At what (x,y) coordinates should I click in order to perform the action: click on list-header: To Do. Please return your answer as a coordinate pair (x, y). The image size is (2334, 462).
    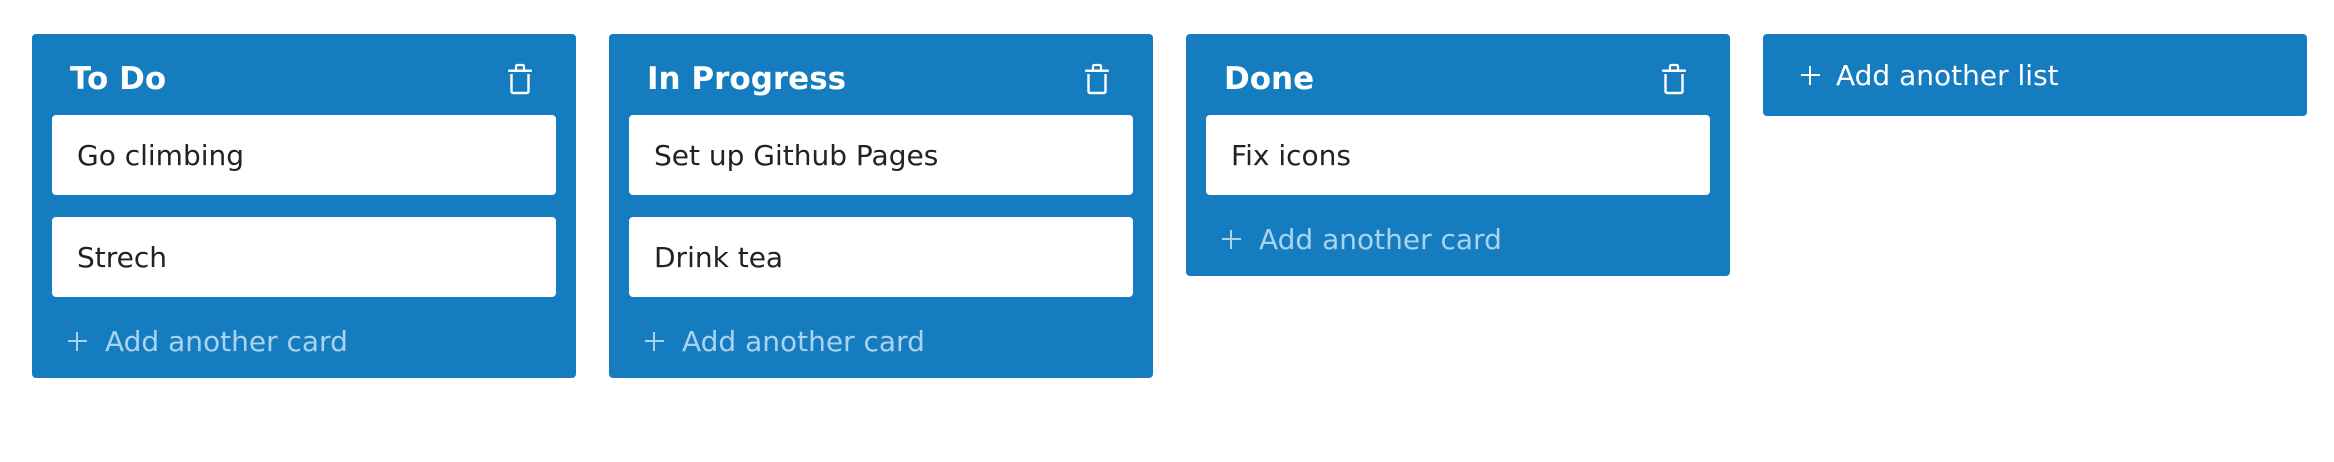
    Looking at the image, I should click on (304, 79).